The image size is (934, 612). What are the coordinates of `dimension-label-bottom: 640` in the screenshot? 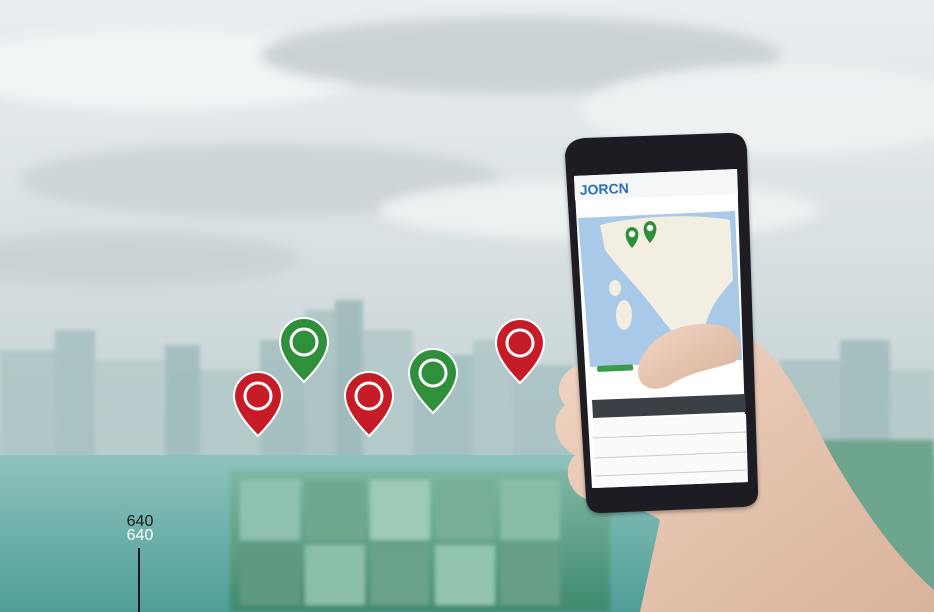 It's located at (140, 535).